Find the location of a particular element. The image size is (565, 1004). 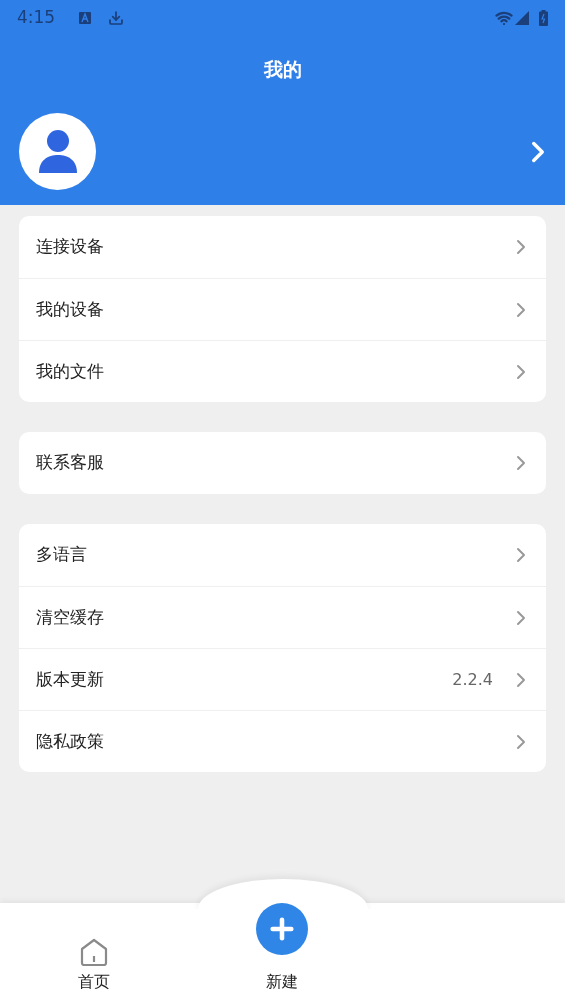

menu-item-label: 版本更新 is located at coordinates (70, 679).